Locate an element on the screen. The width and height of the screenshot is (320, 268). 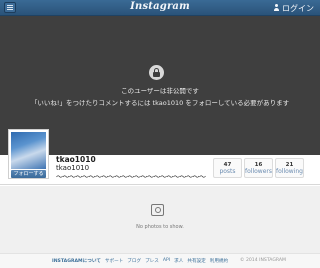
no-photos-text: No photos to show. is located at coordinates (160, 227).